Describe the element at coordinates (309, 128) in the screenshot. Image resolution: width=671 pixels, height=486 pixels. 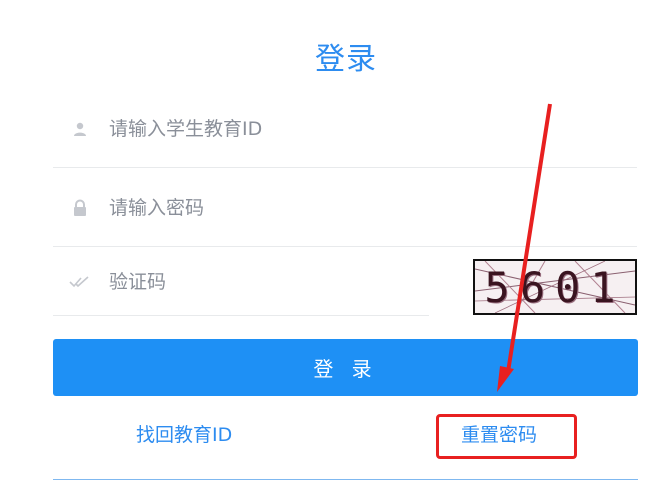
I see `username-input` at that location.